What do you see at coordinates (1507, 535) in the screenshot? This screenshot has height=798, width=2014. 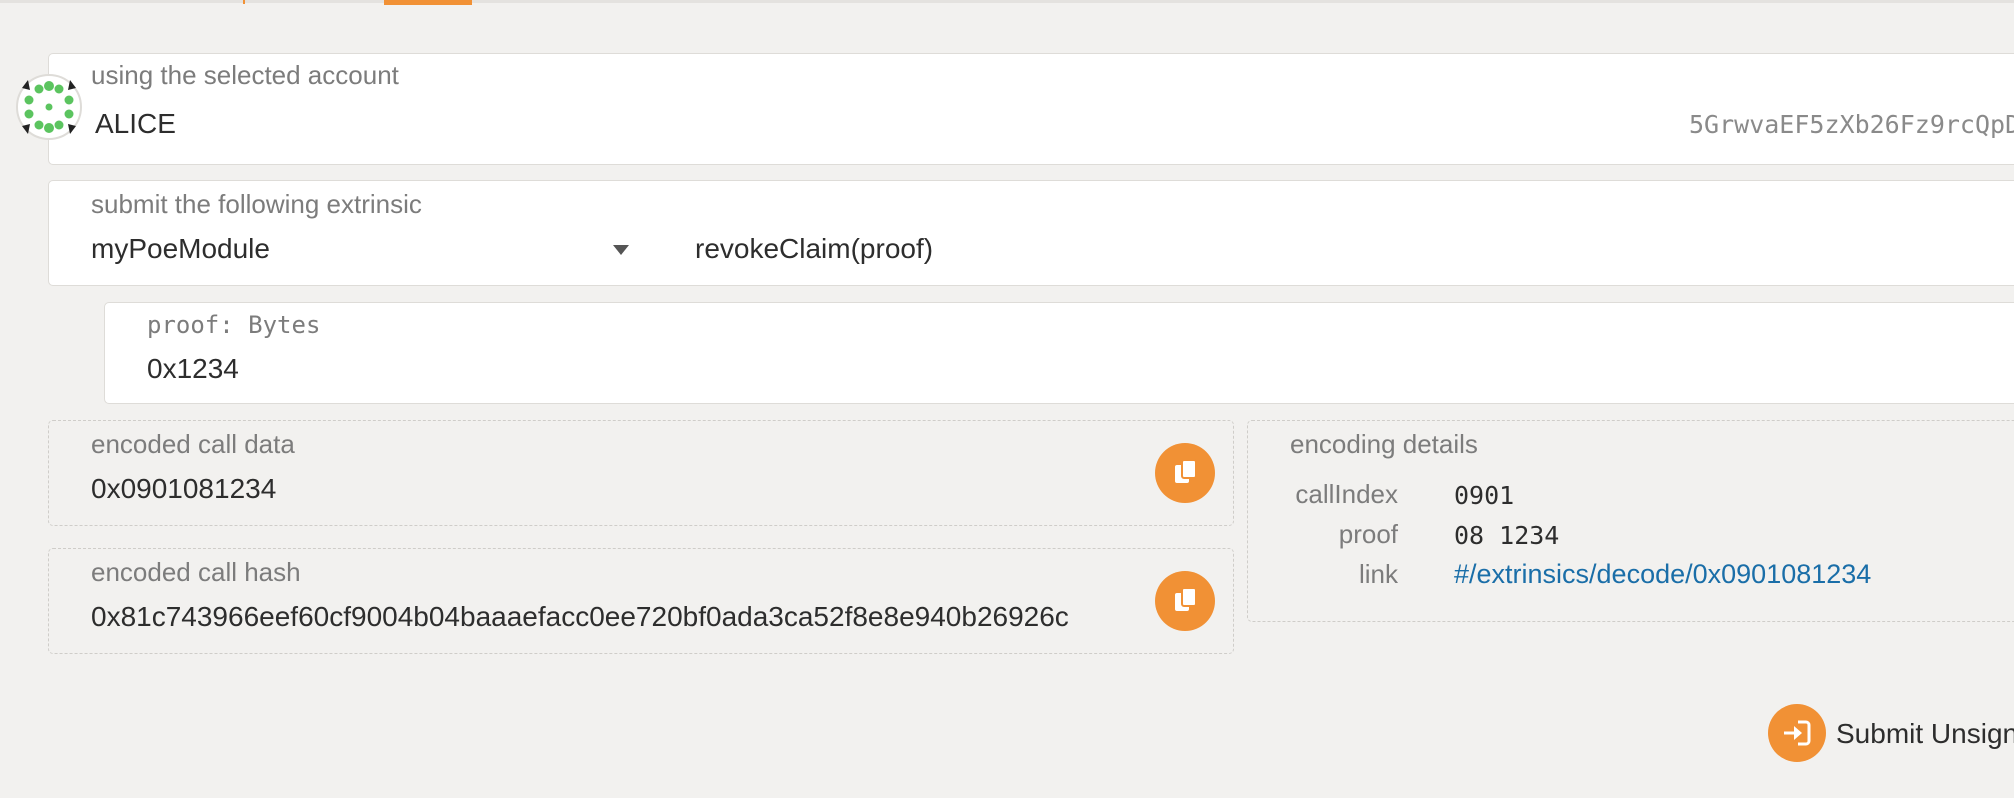 I see `detail-value-proof: 08 1234` at bounding box center [1507, 535].